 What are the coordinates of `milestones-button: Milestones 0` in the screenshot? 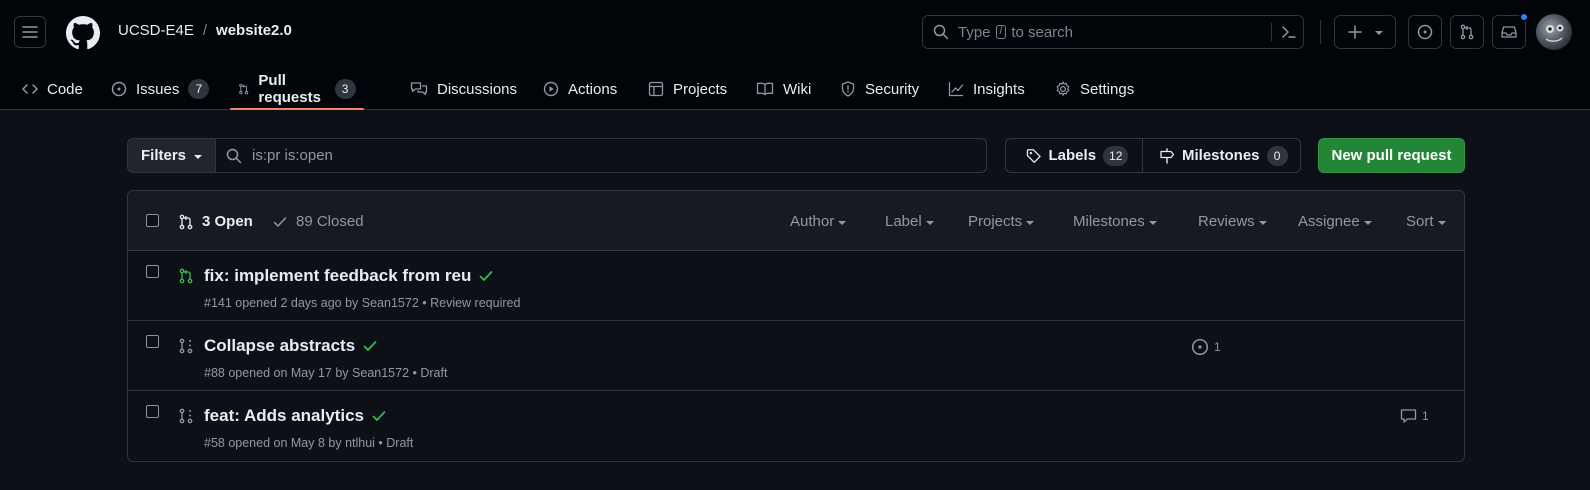 It's located at (1222, 155).